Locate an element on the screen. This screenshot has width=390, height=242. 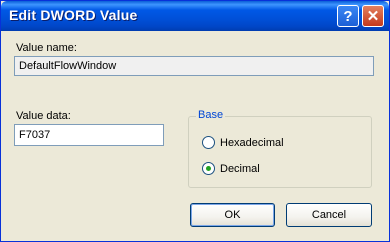
dialog-title: Edit DWORD Value is located at coordinates (73, 15).